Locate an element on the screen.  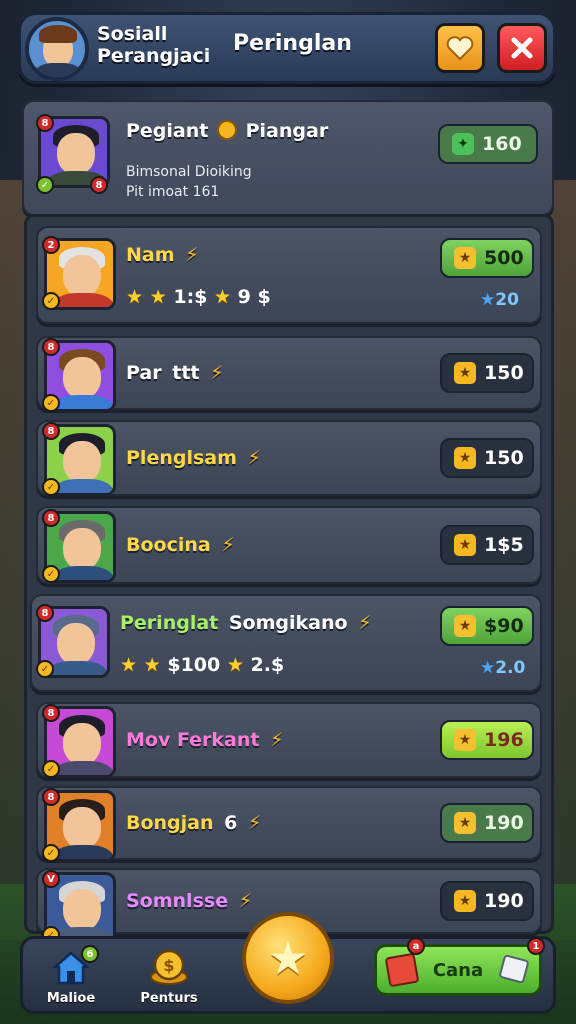
coin-icon is located at coordinates (226, 130).